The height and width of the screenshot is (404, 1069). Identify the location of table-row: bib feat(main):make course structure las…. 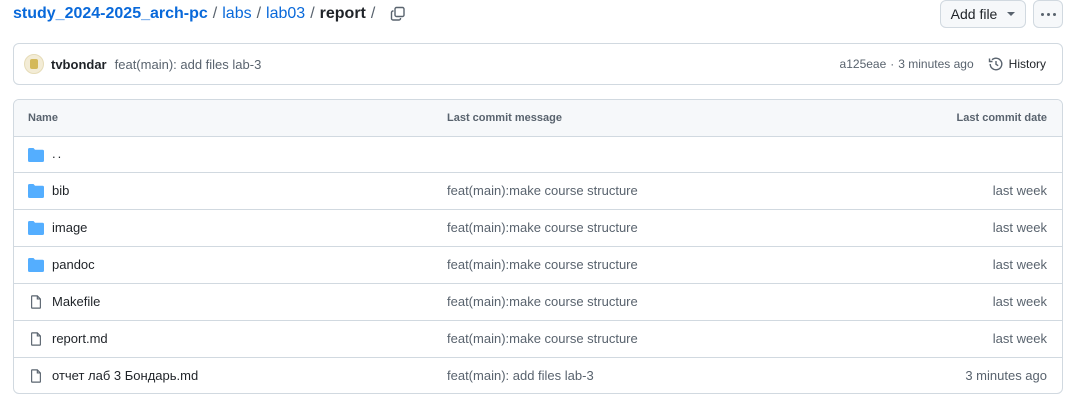
(538, 191).